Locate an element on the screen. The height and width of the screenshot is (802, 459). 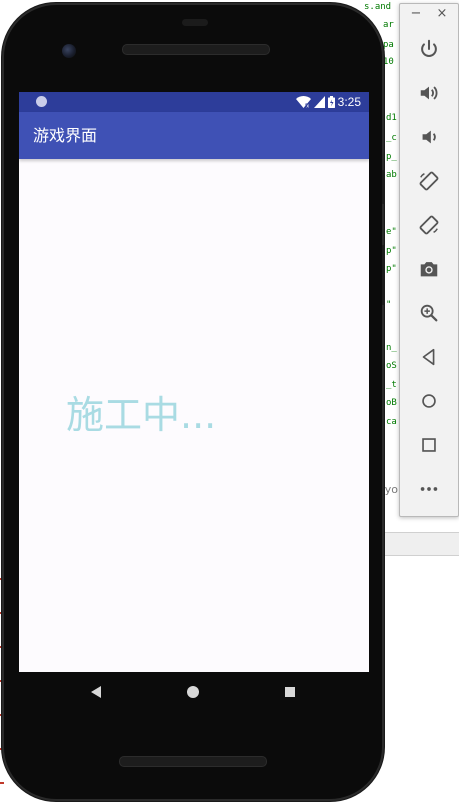
status-icons: x is located at coordinates (315, 102).